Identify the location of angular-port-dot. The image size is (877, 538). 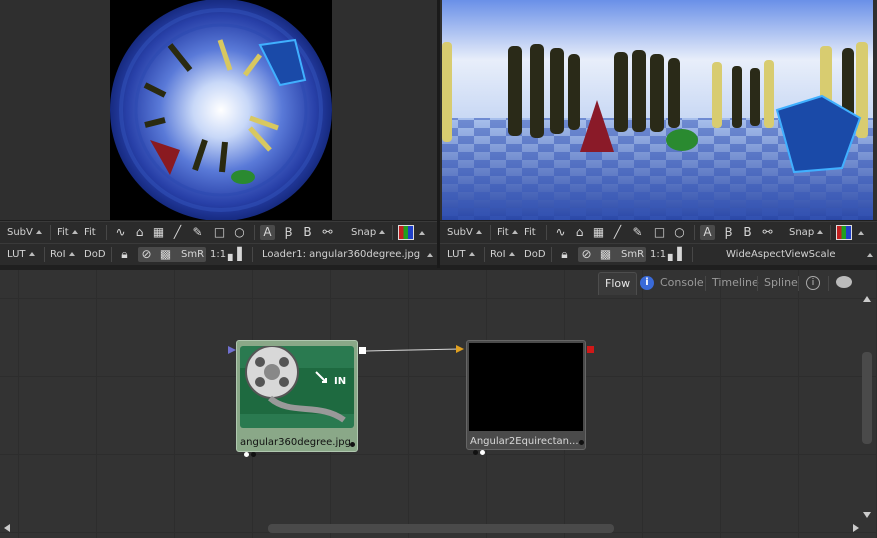
(475, 452).